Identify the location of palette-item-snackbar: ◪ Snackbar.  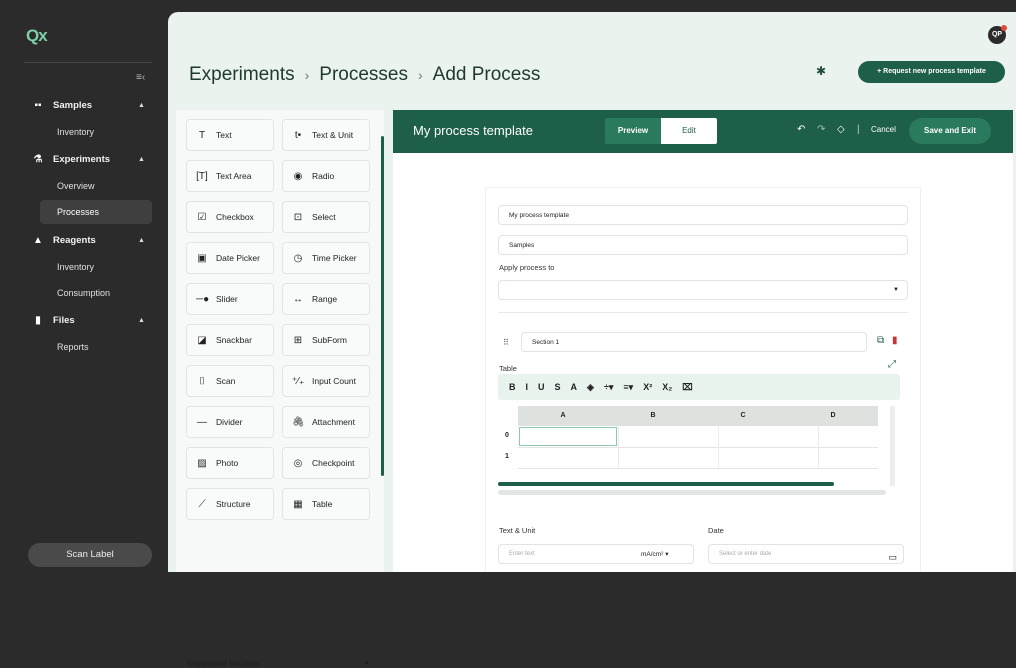
(230, 340).